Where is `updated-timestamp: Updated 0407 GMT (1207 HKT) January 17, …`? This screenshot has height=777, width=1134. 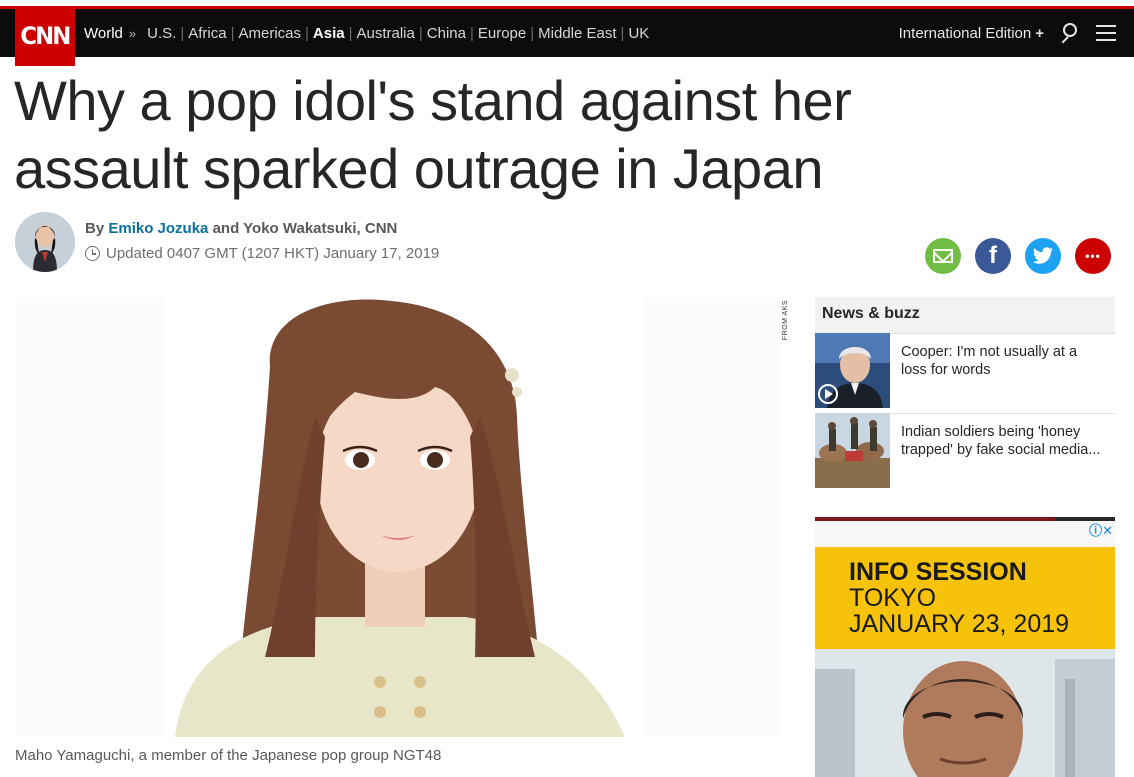 updated-timestamp: Updated 0407 GMT (1207 HKT) January 17, … is located at coordinates (262, 253).